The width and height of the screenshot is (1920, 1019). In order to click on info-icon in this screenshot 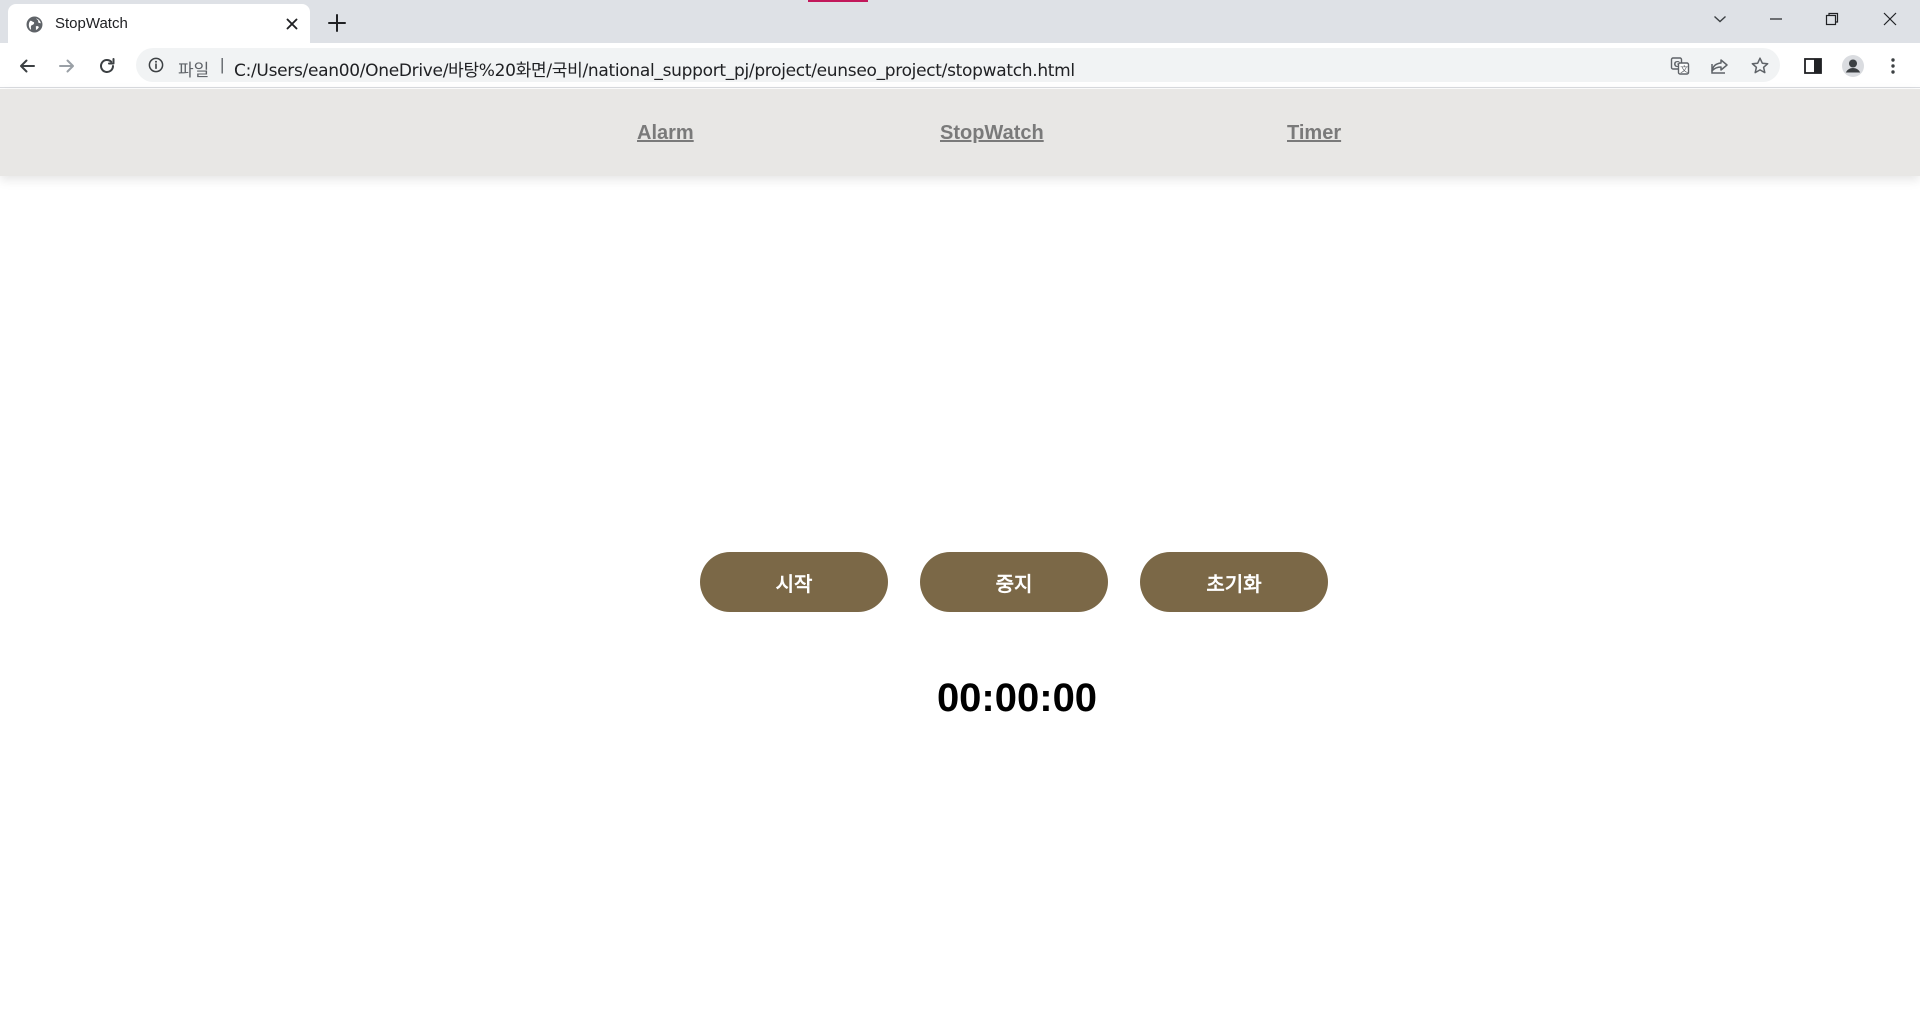, I will do `click(156, 65)`.